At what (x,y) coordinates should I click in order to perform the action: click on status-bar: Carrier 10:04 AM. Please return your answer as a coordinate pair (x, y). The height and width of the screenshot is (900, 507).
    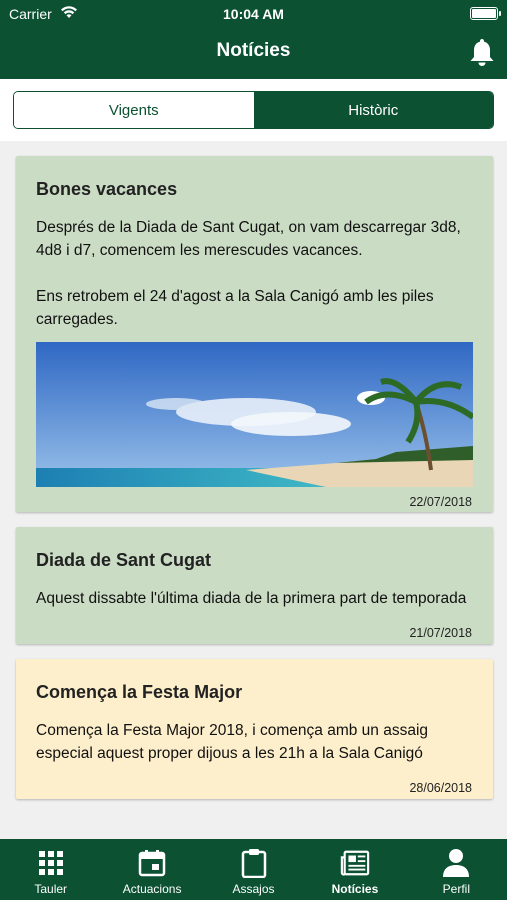
    Looking at the image, I should click on (253, 14).